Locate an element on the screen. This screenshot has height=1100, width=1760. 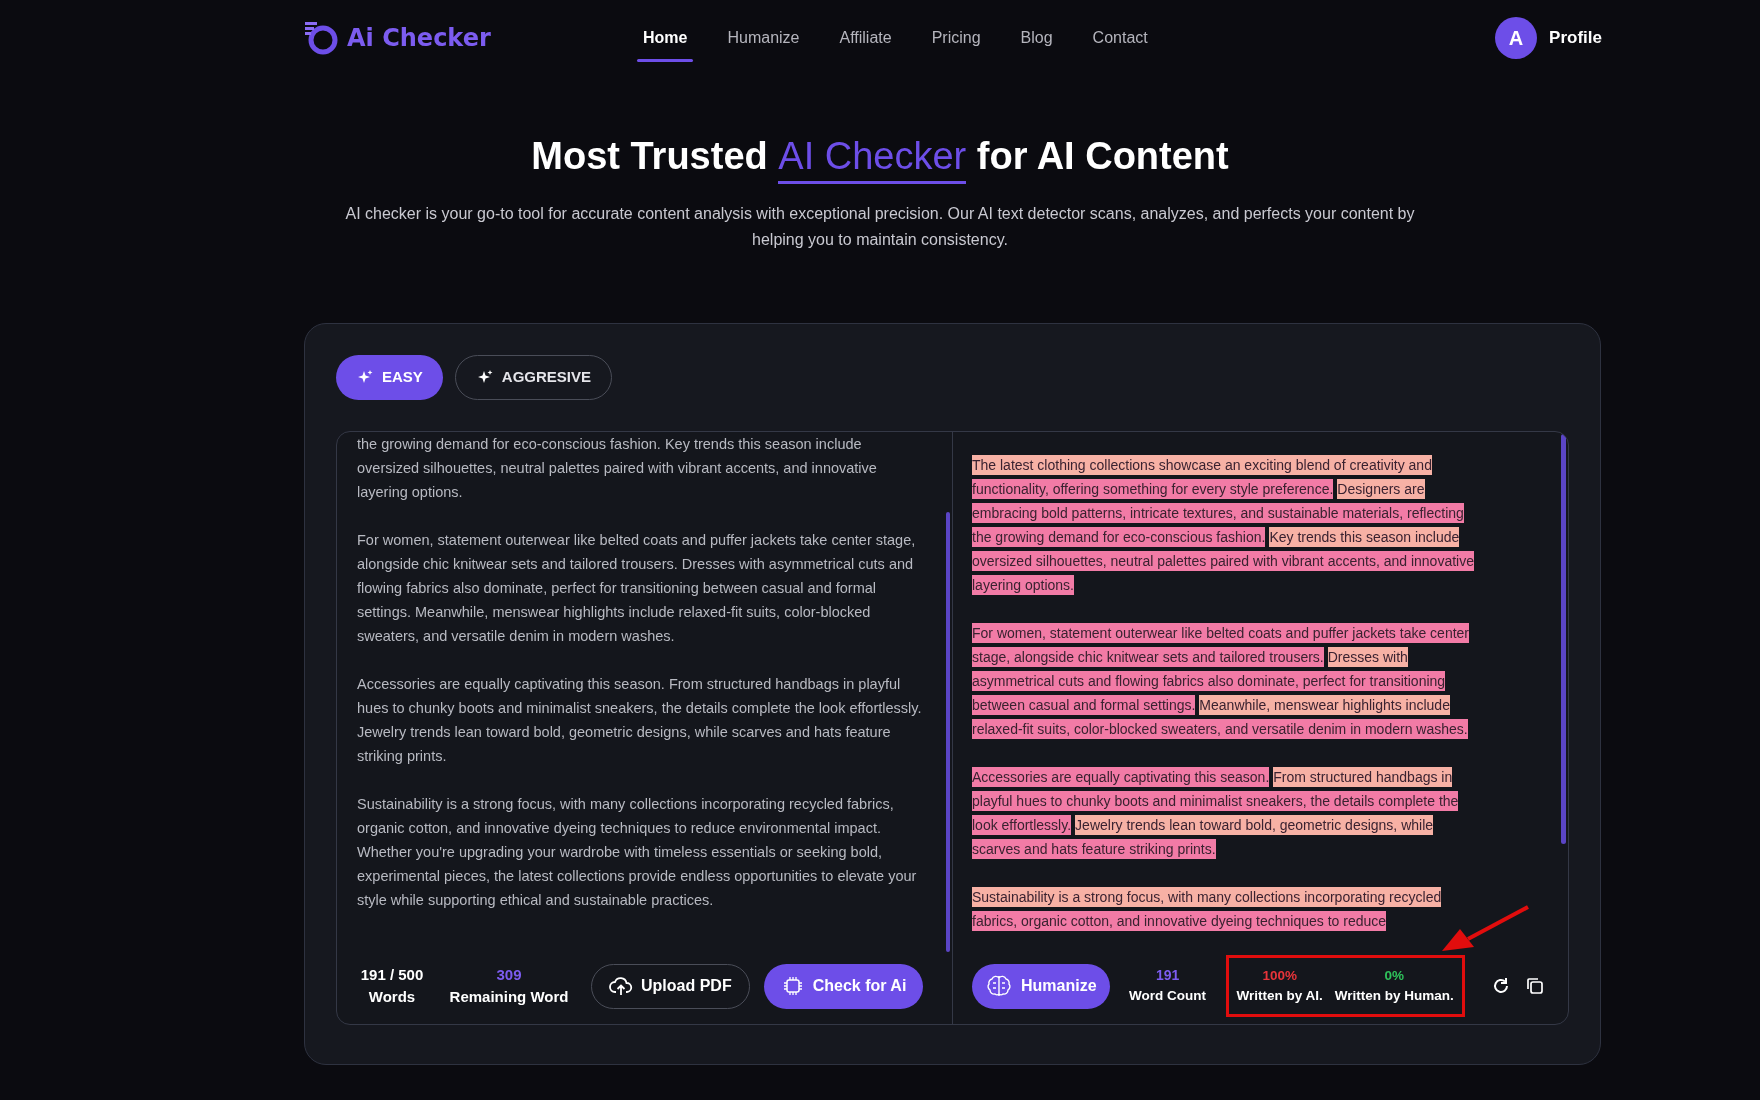
avatar: A is located at coordinates (1516, 38).